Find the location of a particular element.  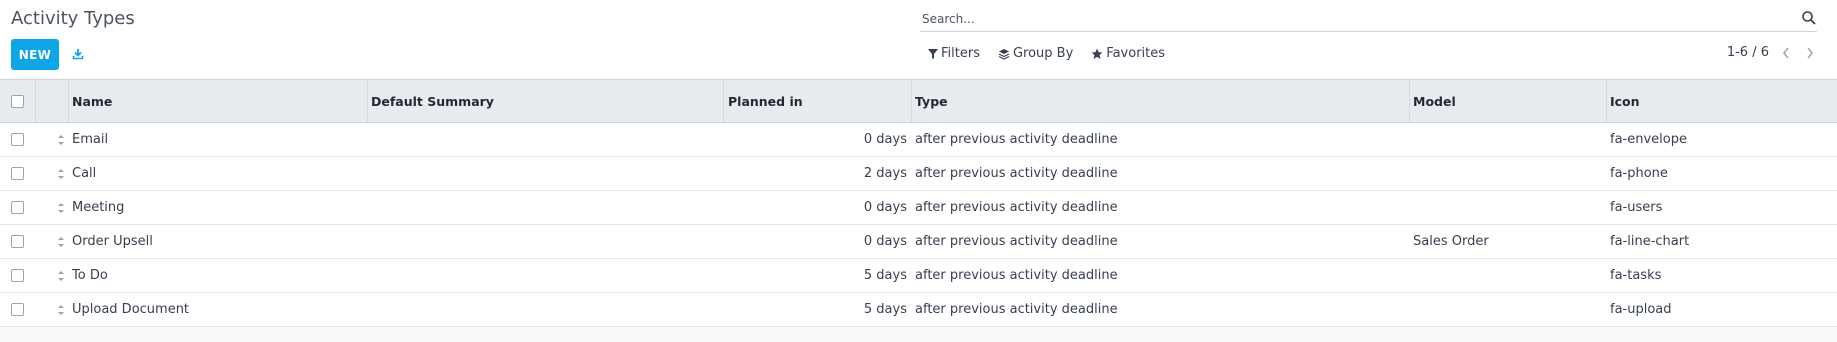

search-input is located at coordinates (1352, 19).